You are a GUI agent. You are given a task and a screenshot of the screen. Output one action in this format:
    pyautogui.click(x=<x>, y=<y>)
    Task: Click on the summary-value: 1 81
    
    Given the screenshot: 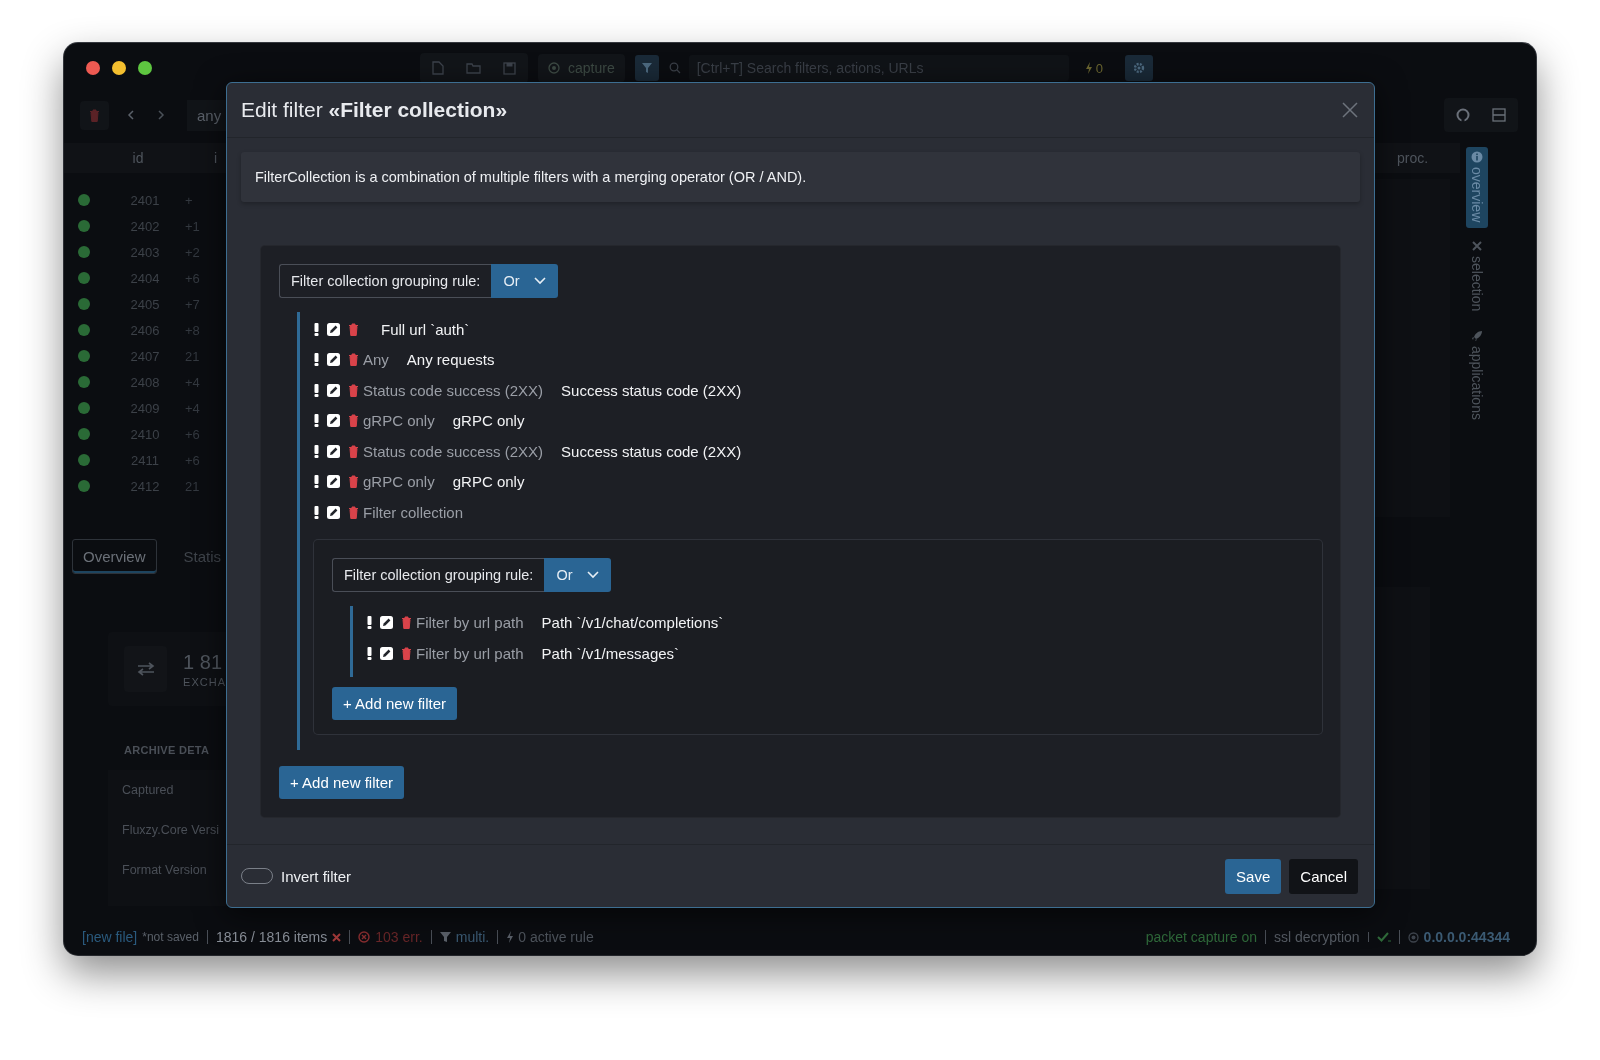 What is the action you would take?
    pyautogui.click(x=203, y=662)
    